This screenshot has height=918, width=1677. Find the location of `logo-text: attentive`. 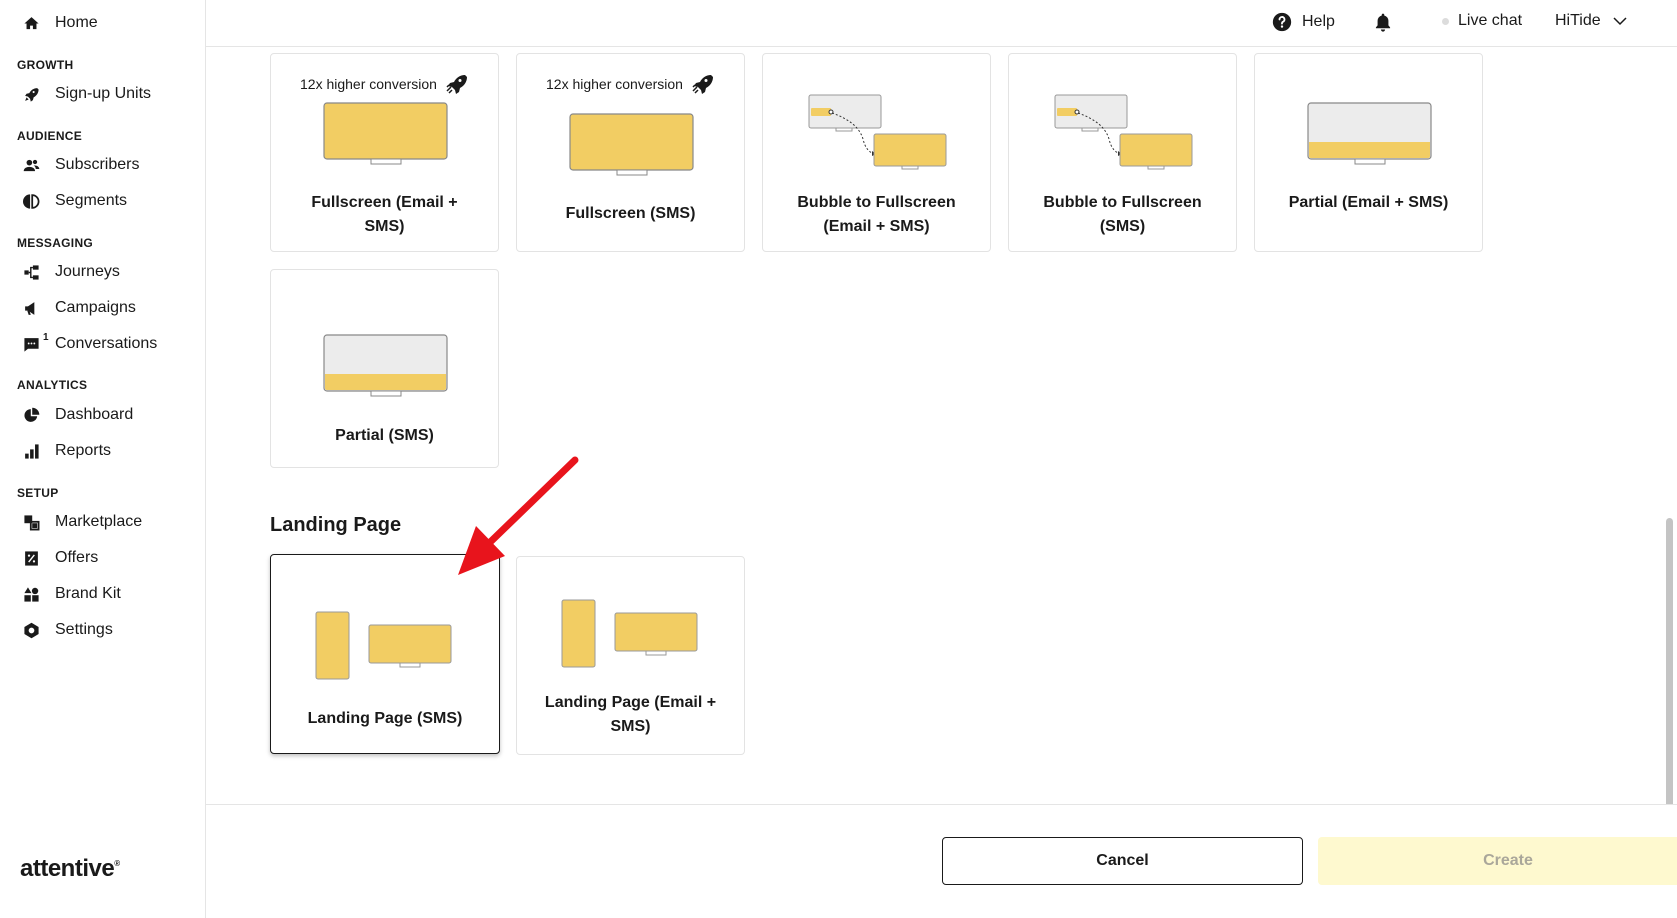

logo-text: attentive is located at coordinates (67, 868).